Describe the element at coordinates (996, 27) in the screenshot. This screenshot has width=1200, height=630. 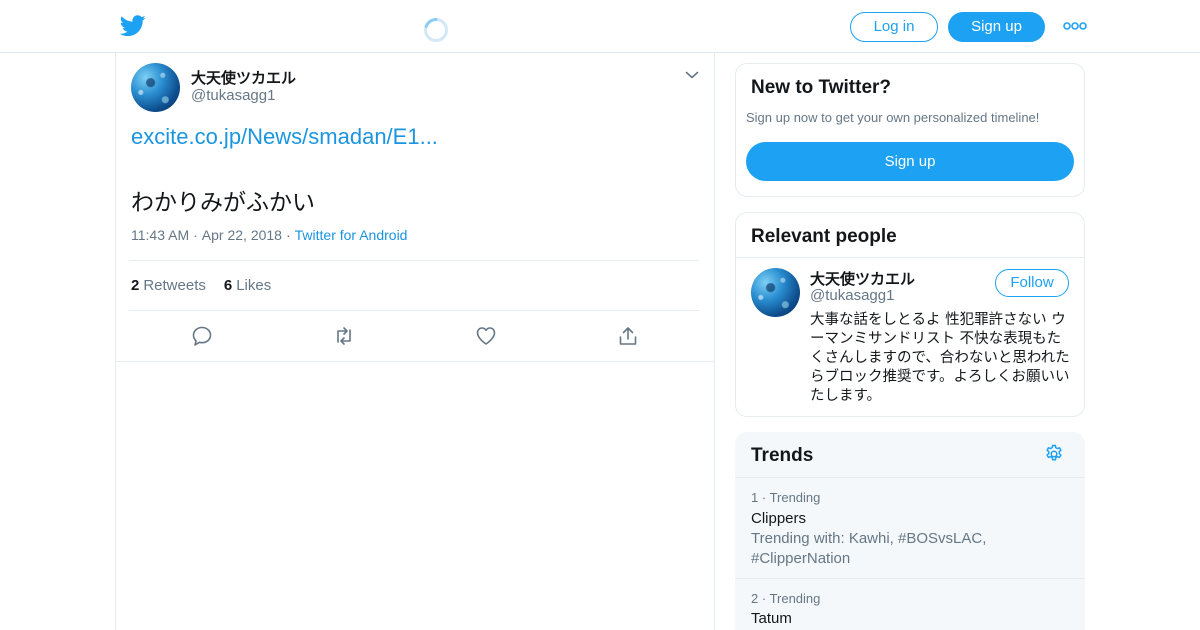
I see `signup-button: Sign up` at that location.